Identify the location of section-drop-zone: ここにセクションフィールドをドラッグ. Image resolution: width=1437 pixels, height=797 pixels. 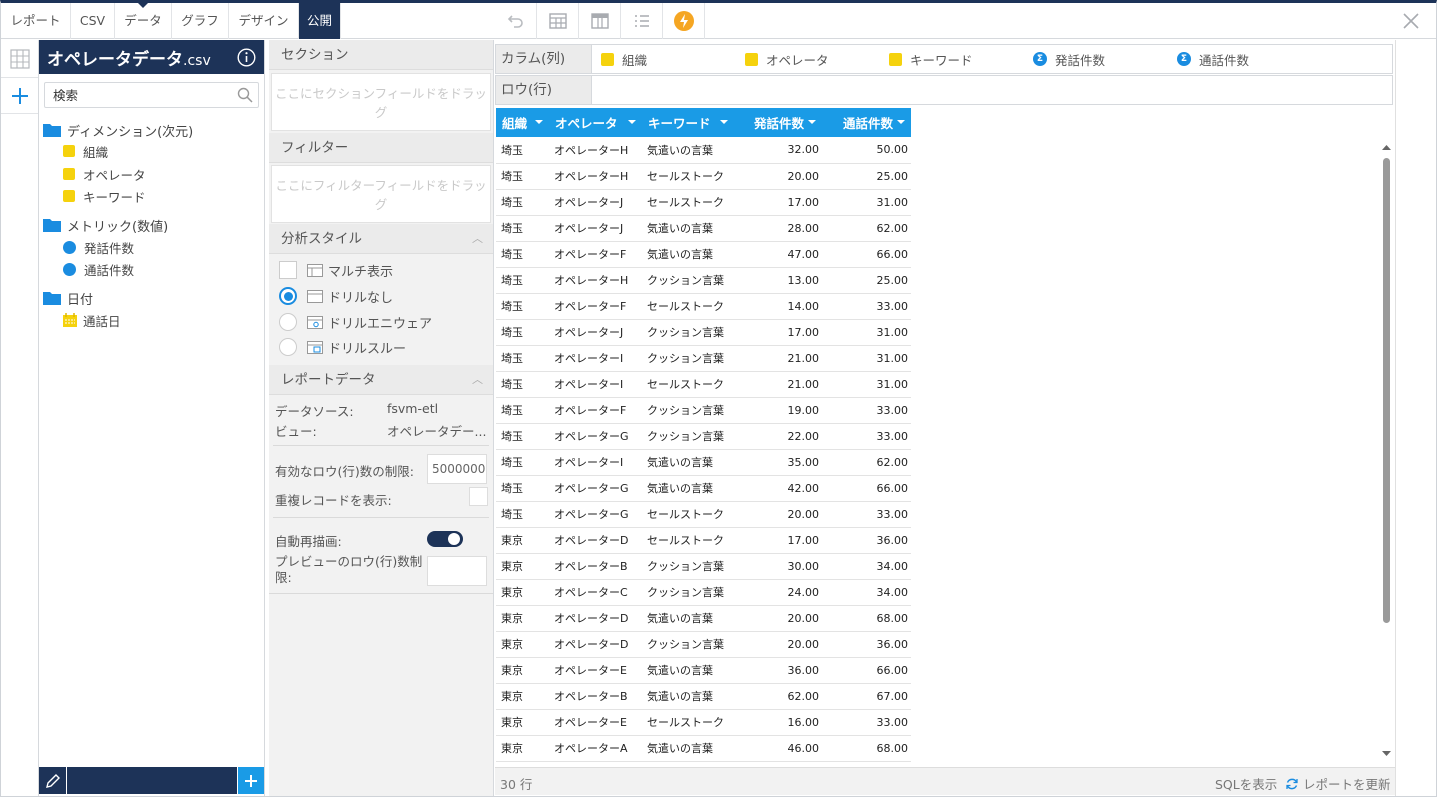
(381, 102).